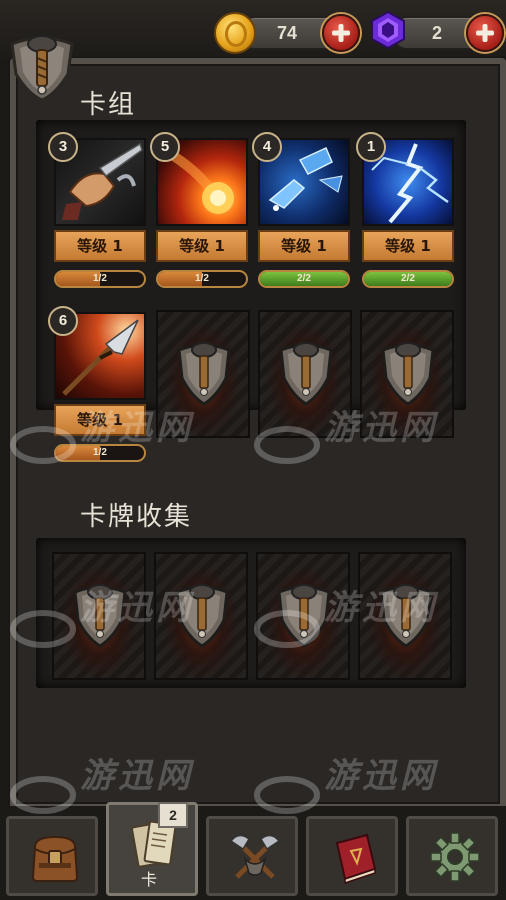 This screenshot has width=506, height=900. Describe the element at coordinates (108, 105) in the screenshot. I see `deck-title: 卡组` at that location.